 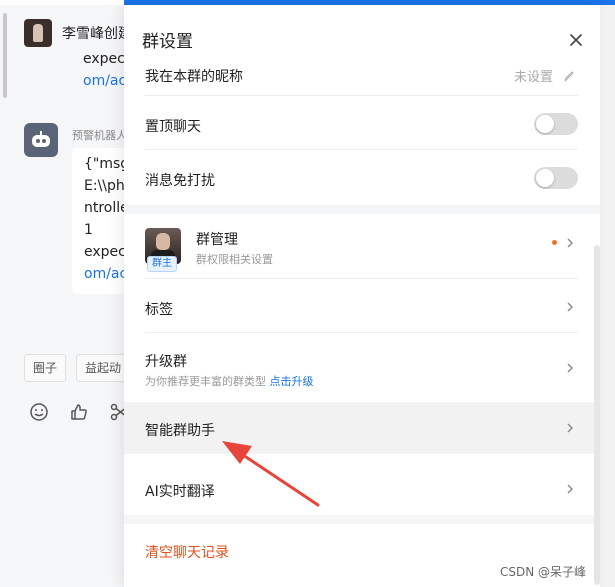 I want to click on upgrade-link: 点击升级, so click(x=292, y=381).